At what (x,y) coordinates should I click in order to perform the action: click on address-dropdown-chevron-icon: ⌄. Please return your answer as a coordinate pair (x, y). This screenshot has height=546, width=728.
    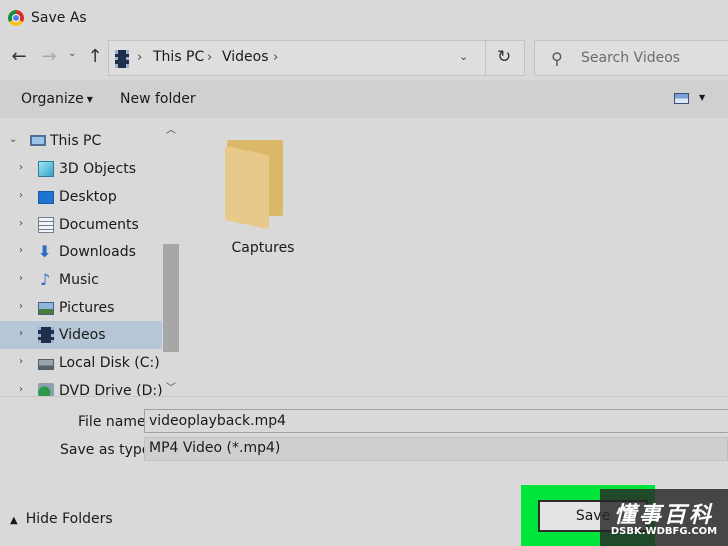
    Looking at the image, I should click on (463, 56).